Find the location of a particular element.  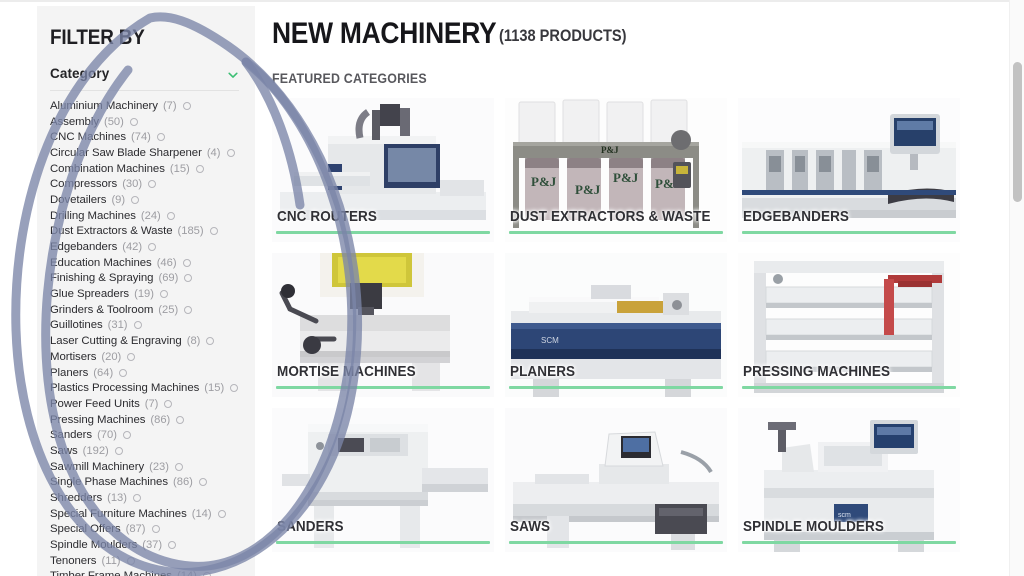

category-filter-item: Assembly (50) is located at coordinates (144, 122).